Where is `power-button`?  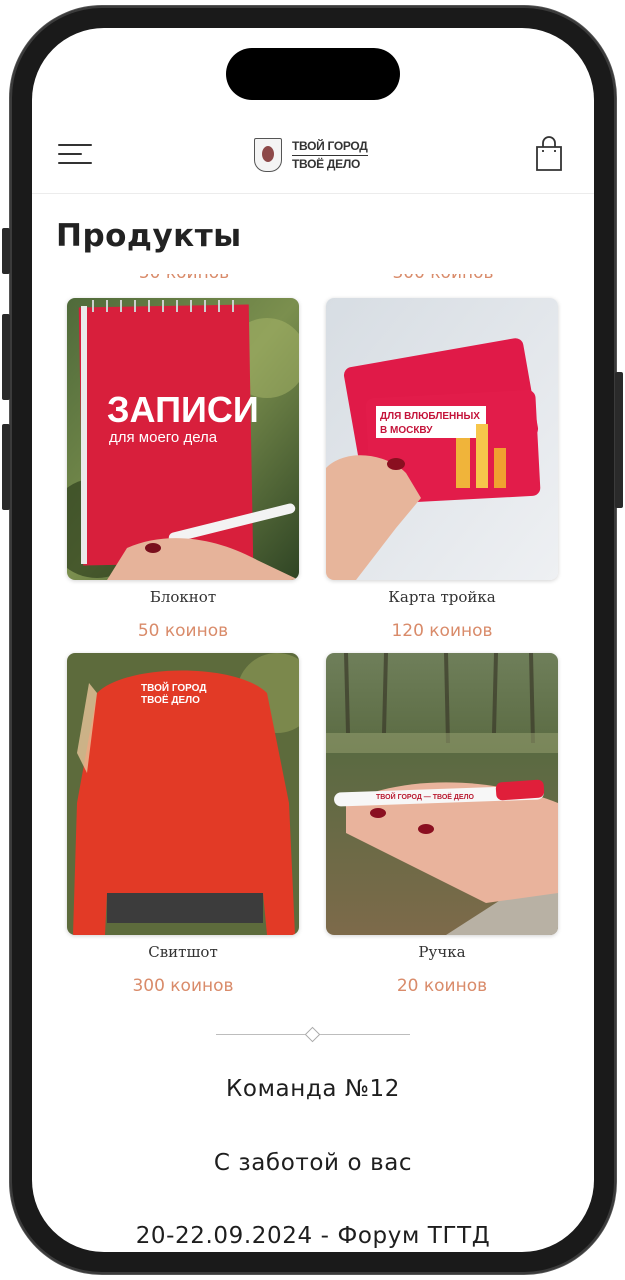 power-button is located at coordinates (619, 440).